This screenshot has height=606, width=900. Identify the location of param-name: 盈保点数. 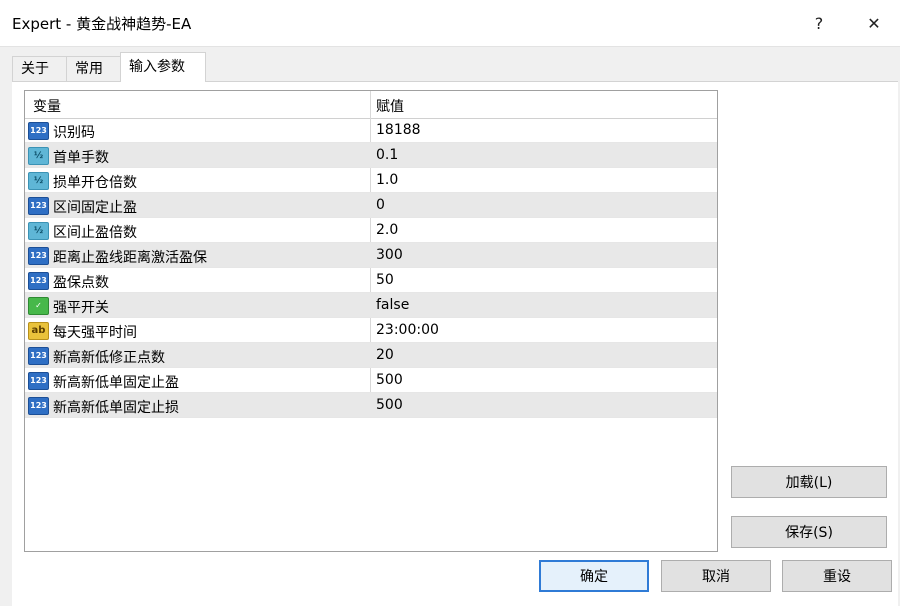
(81, 283).